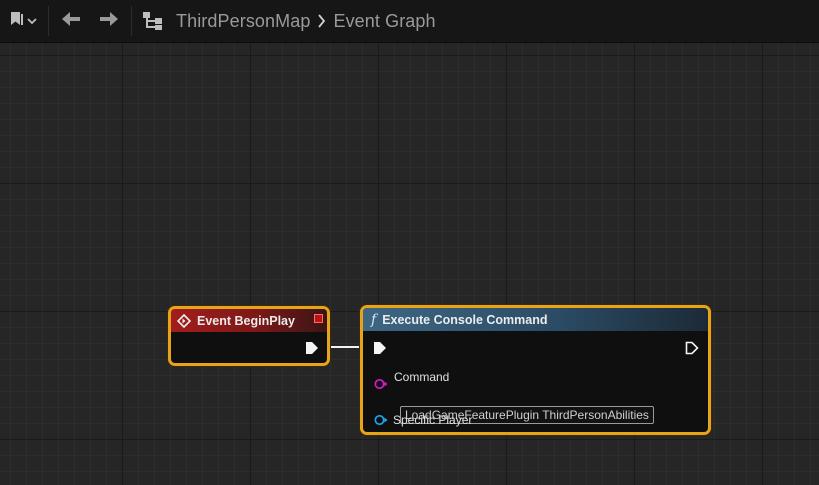  Describe the element at coordinates (321, 21) in the screenshot. I see `breadcrumb-separator-icon` at that location.